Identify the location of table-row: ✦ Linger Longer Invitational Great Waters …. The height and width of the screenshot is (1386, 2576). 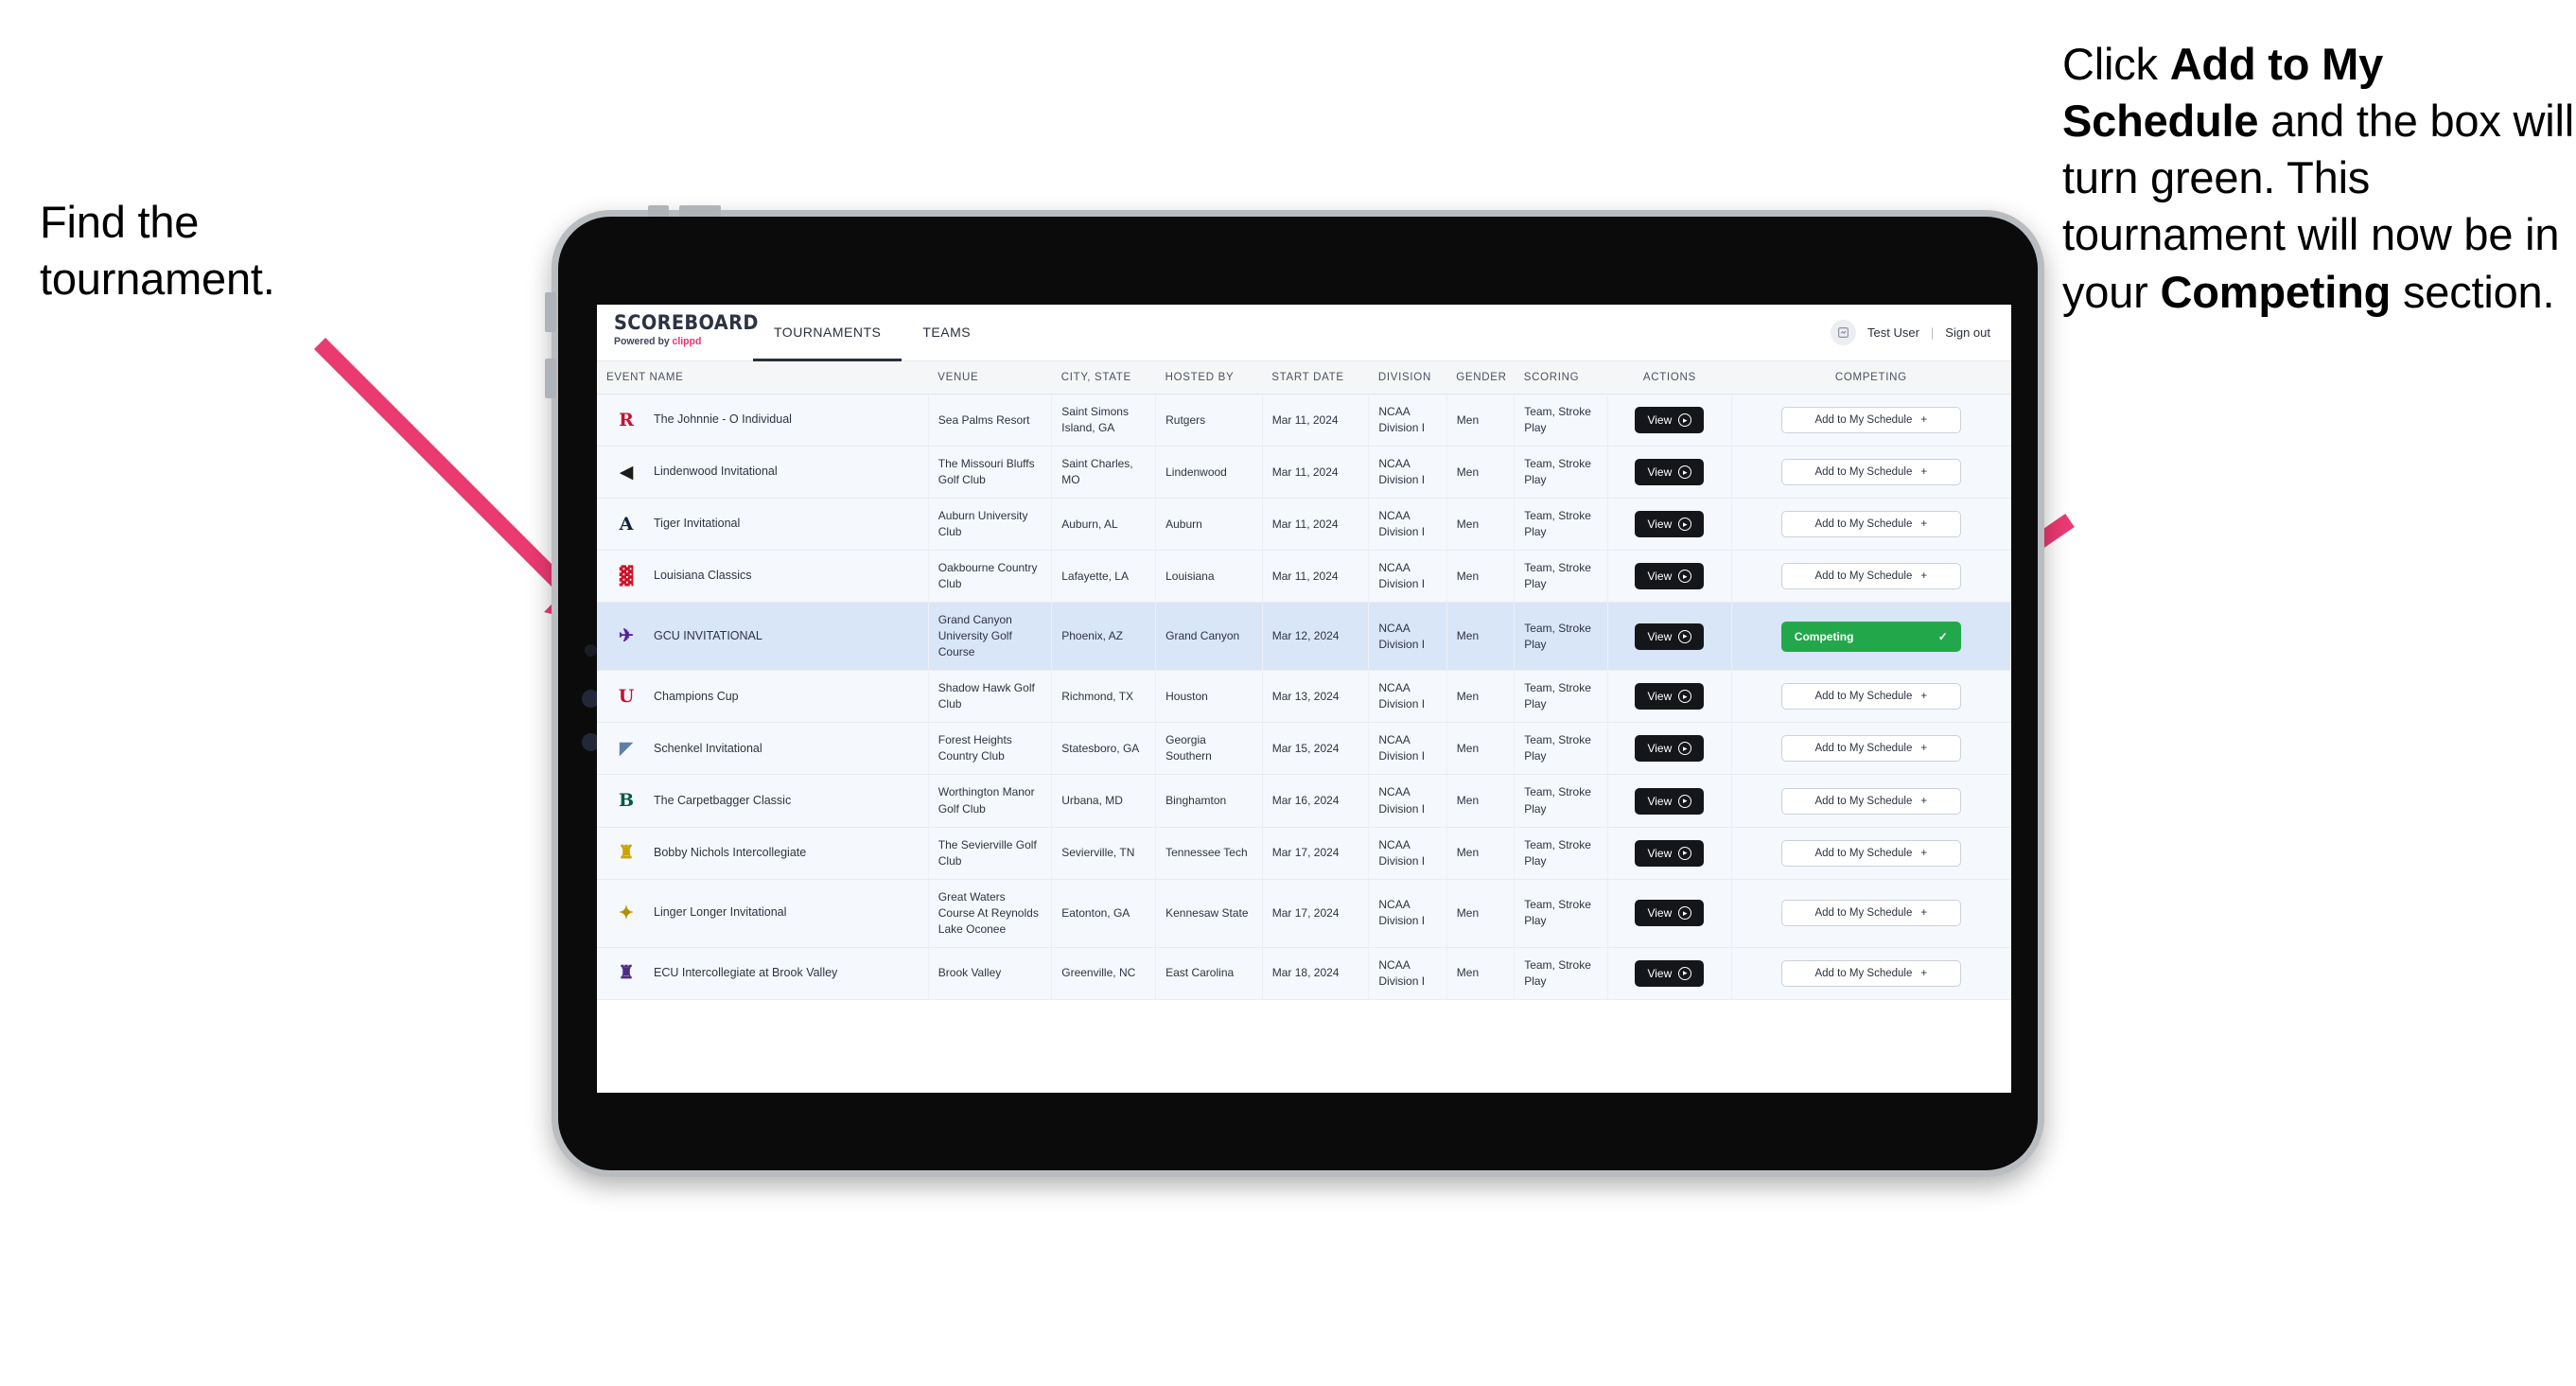
(1304, 913).